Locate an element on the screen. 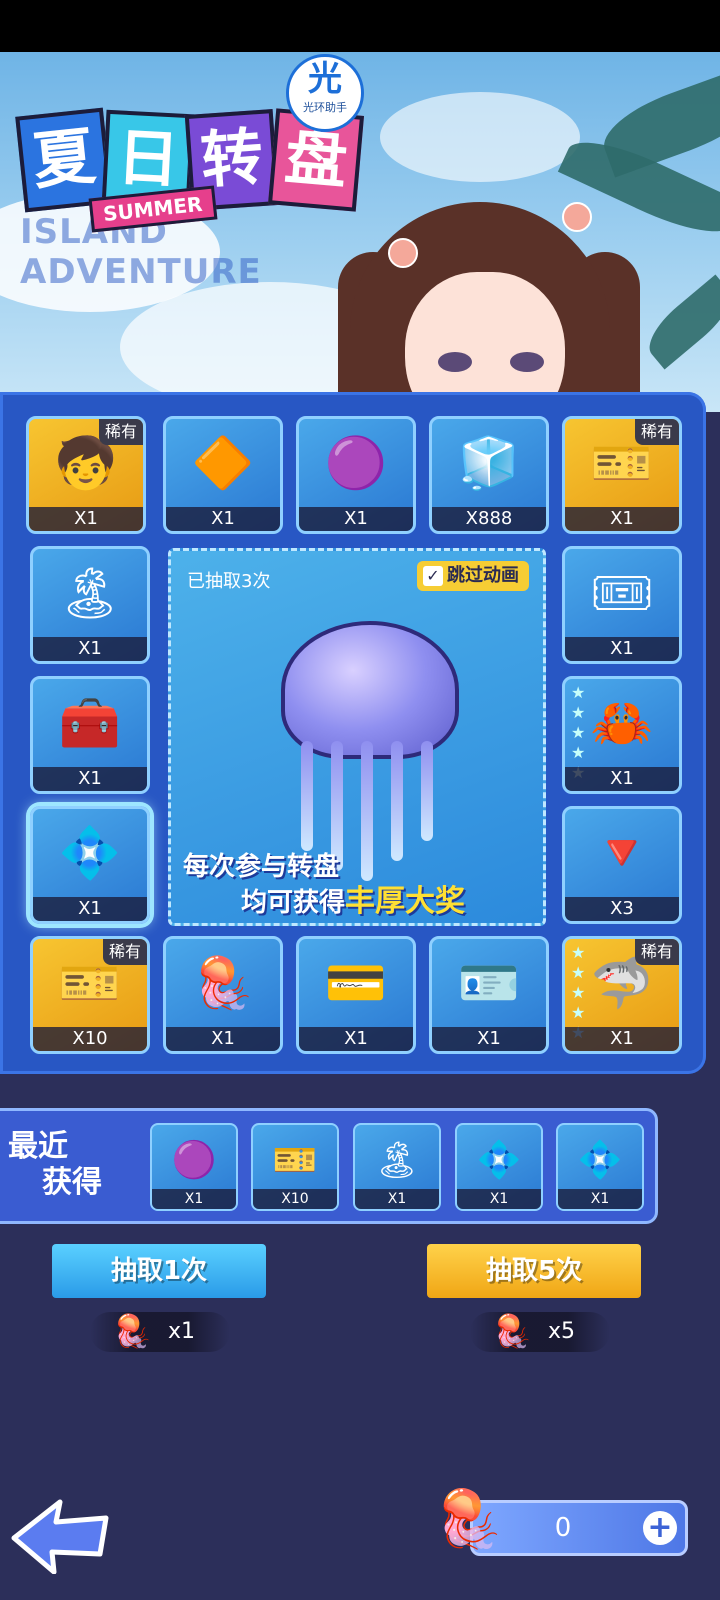  reward-cell-beach-card: 🏝 X1 is located at coordinates (90, 605).